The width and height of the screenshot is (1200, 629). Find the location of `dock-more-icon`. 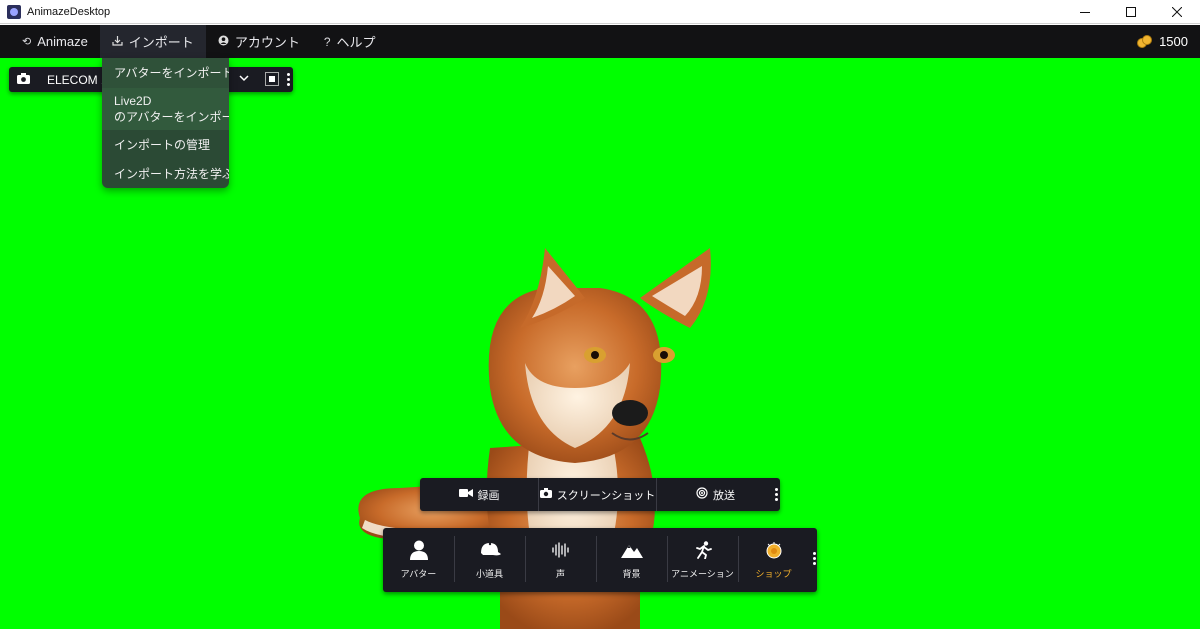

dock-more-icon is located at coordinates (814, 558).